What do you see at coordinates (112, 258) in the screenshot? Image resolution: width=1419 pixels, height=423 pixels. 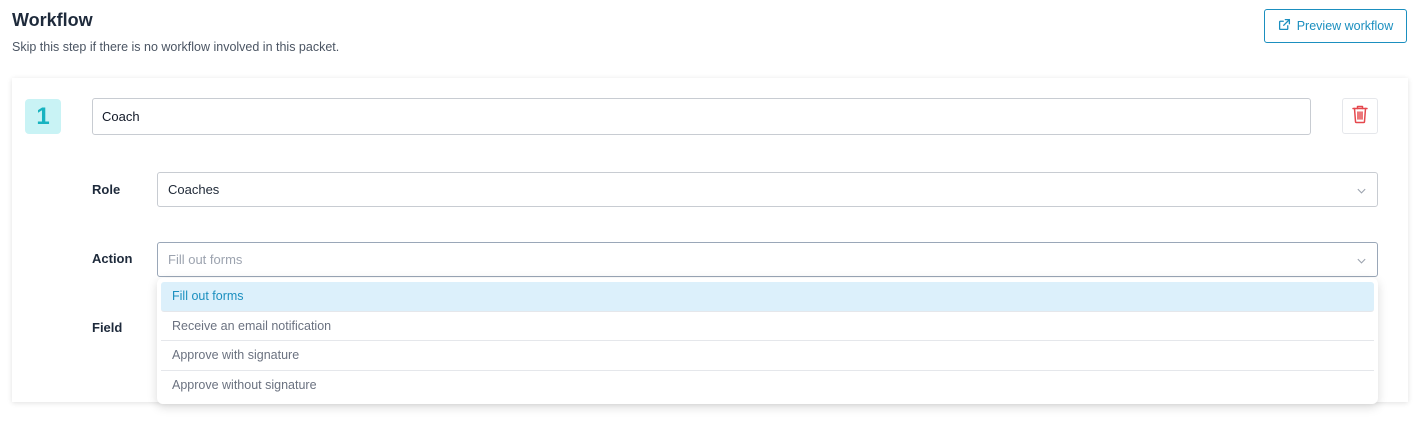 I see `action-label: Action` at bounding box center [112, 258].